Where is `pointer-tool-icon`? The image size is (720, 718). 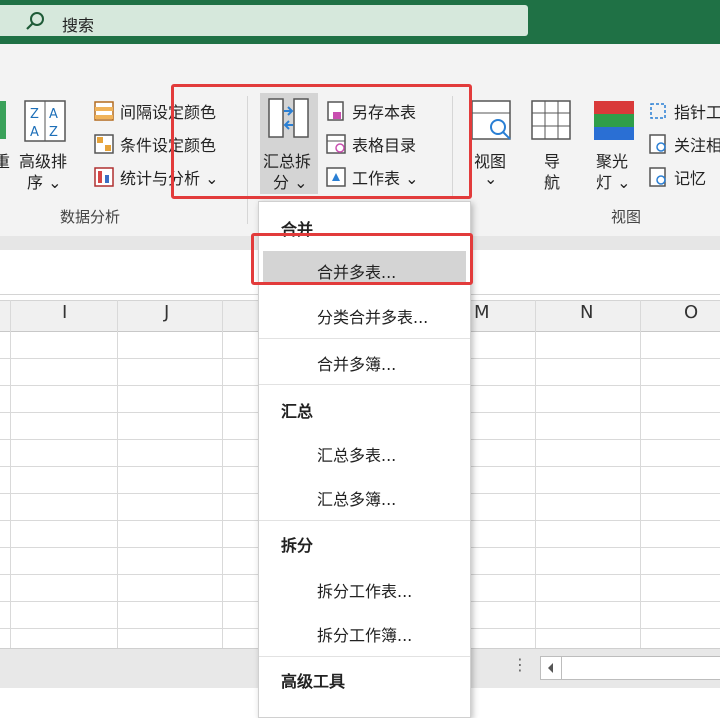 pointer-tool-icon is located at coordinates (658, 111).